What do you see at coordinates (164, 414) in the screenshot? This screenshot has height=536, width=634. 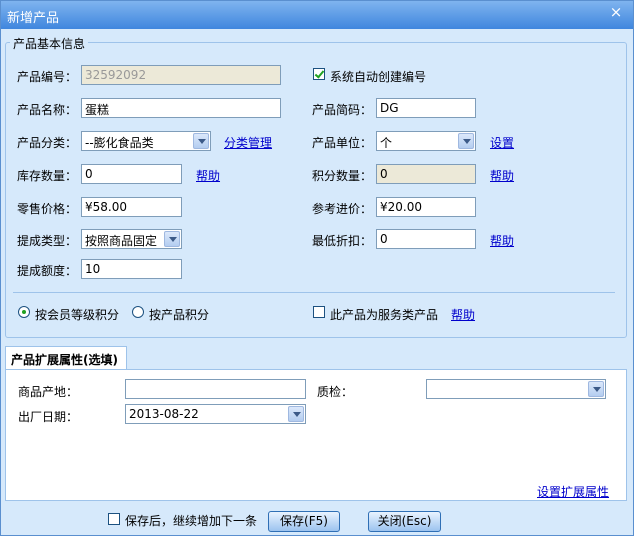 I see `factory-date-value: 2013-08-22` at bounding box center [164, 414].